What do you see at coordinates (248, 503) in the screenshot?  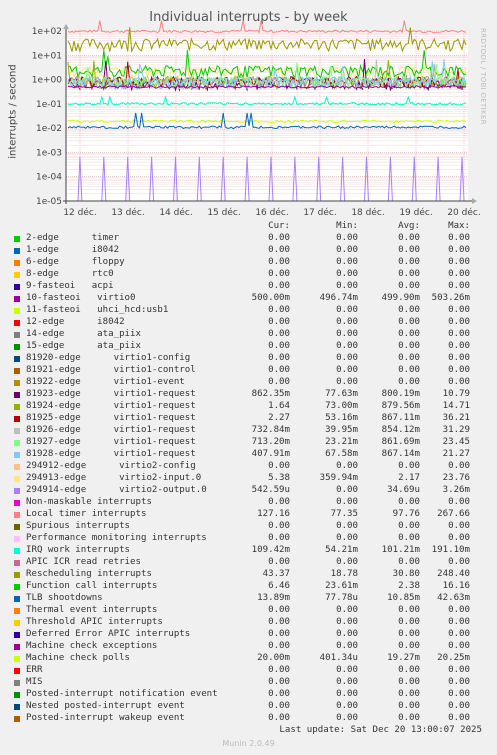 I see `legend-row: Non-maskable interrupts 0.00 0.00 0.00 0.00` at bounding box center [248, 503].